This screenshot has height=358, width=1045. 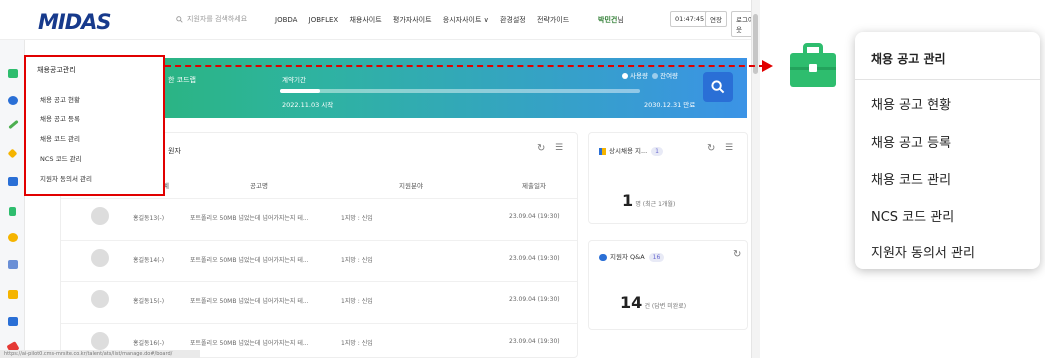 I want to click on search-placeholder: 지원자를 검색하세요, so click(x=217, y=19).